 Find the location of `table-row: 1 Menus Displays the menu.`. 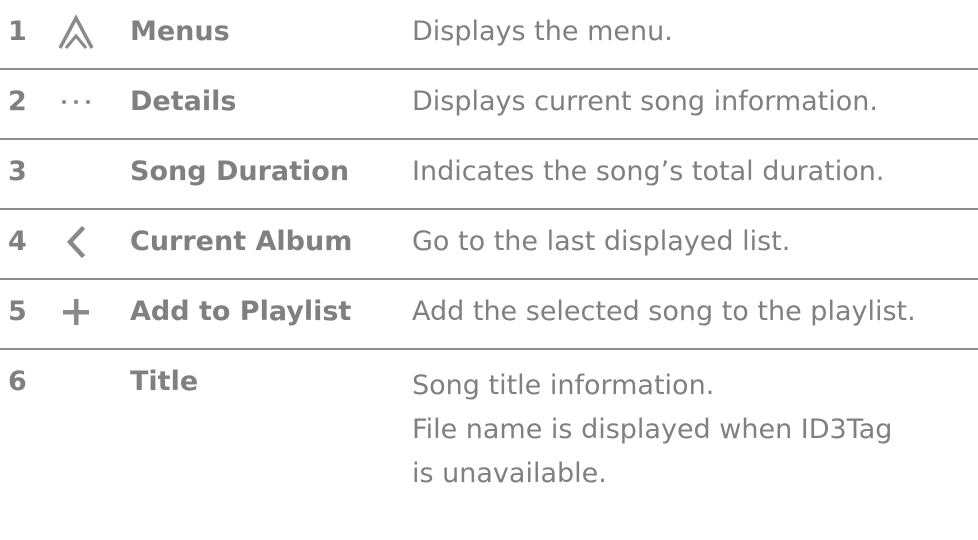

table-row: 1 Menus Displays the menu. is located at coordinates (489, 35).